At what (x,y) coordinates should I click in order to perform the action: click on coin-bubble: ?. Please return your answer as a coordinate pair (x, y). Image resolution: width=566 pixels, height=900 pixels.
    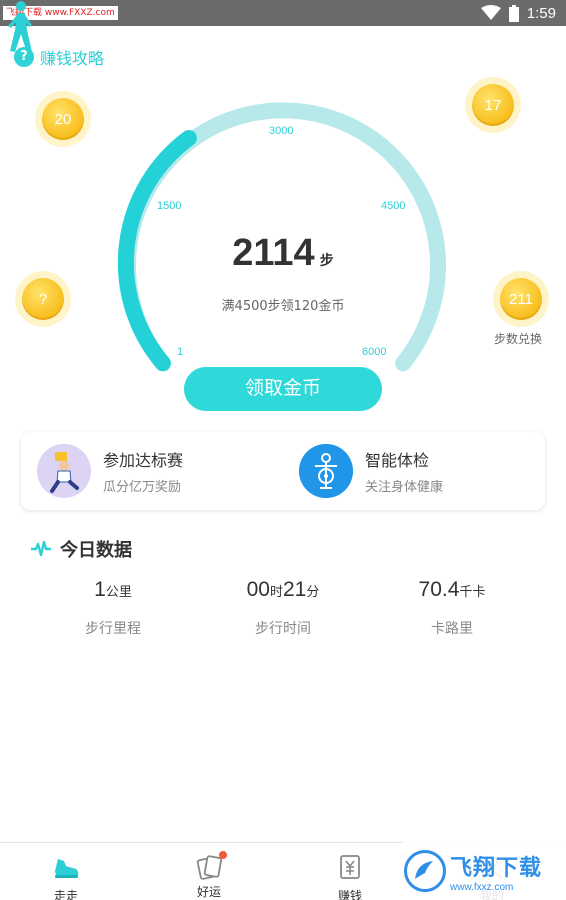
    Looking at the image, I should click on (43, 299).